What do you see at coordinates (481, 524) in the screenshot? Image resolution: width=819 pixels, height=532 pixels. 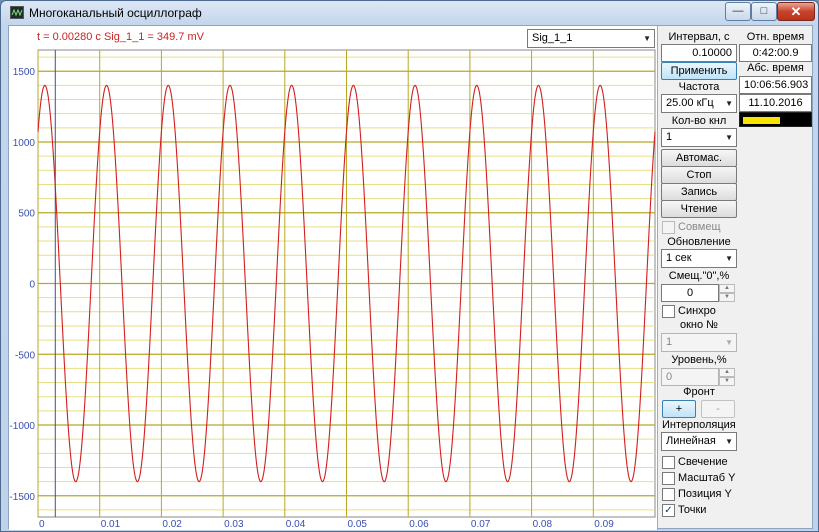 I see `x-tick-label: 0.07` at bounding box center [481, 524].